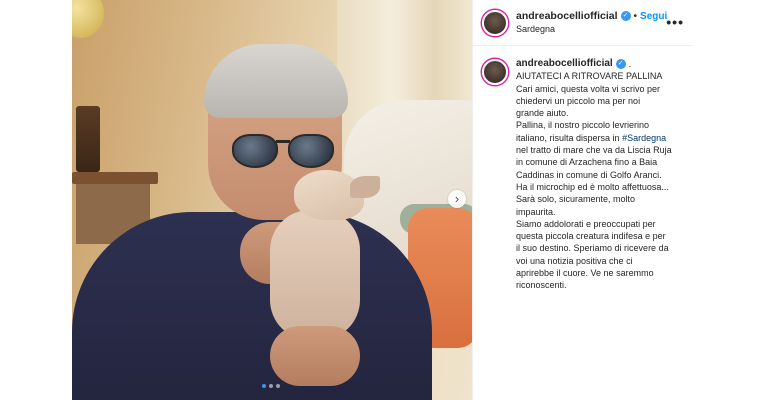 The image size is (768, 400). What do you see at coordinates (588, 88) in the screenshot?
I see `caption-line: Cari amici, questa volta vi scrivo per` at bounding box center [588, 88].